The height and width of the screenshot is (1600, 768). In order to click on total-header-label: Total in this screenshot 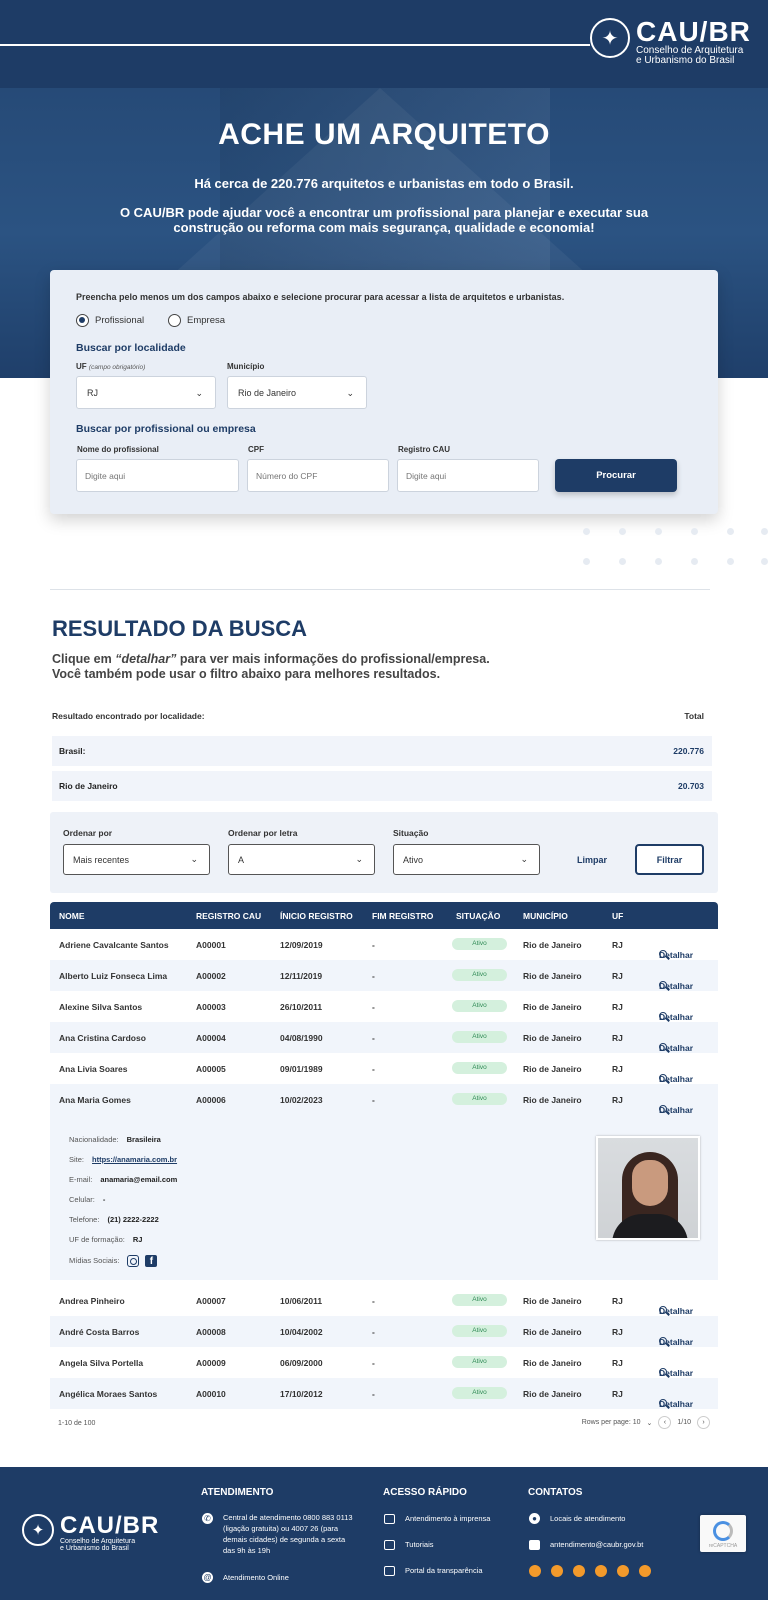, I will do `click(694, 716)`.